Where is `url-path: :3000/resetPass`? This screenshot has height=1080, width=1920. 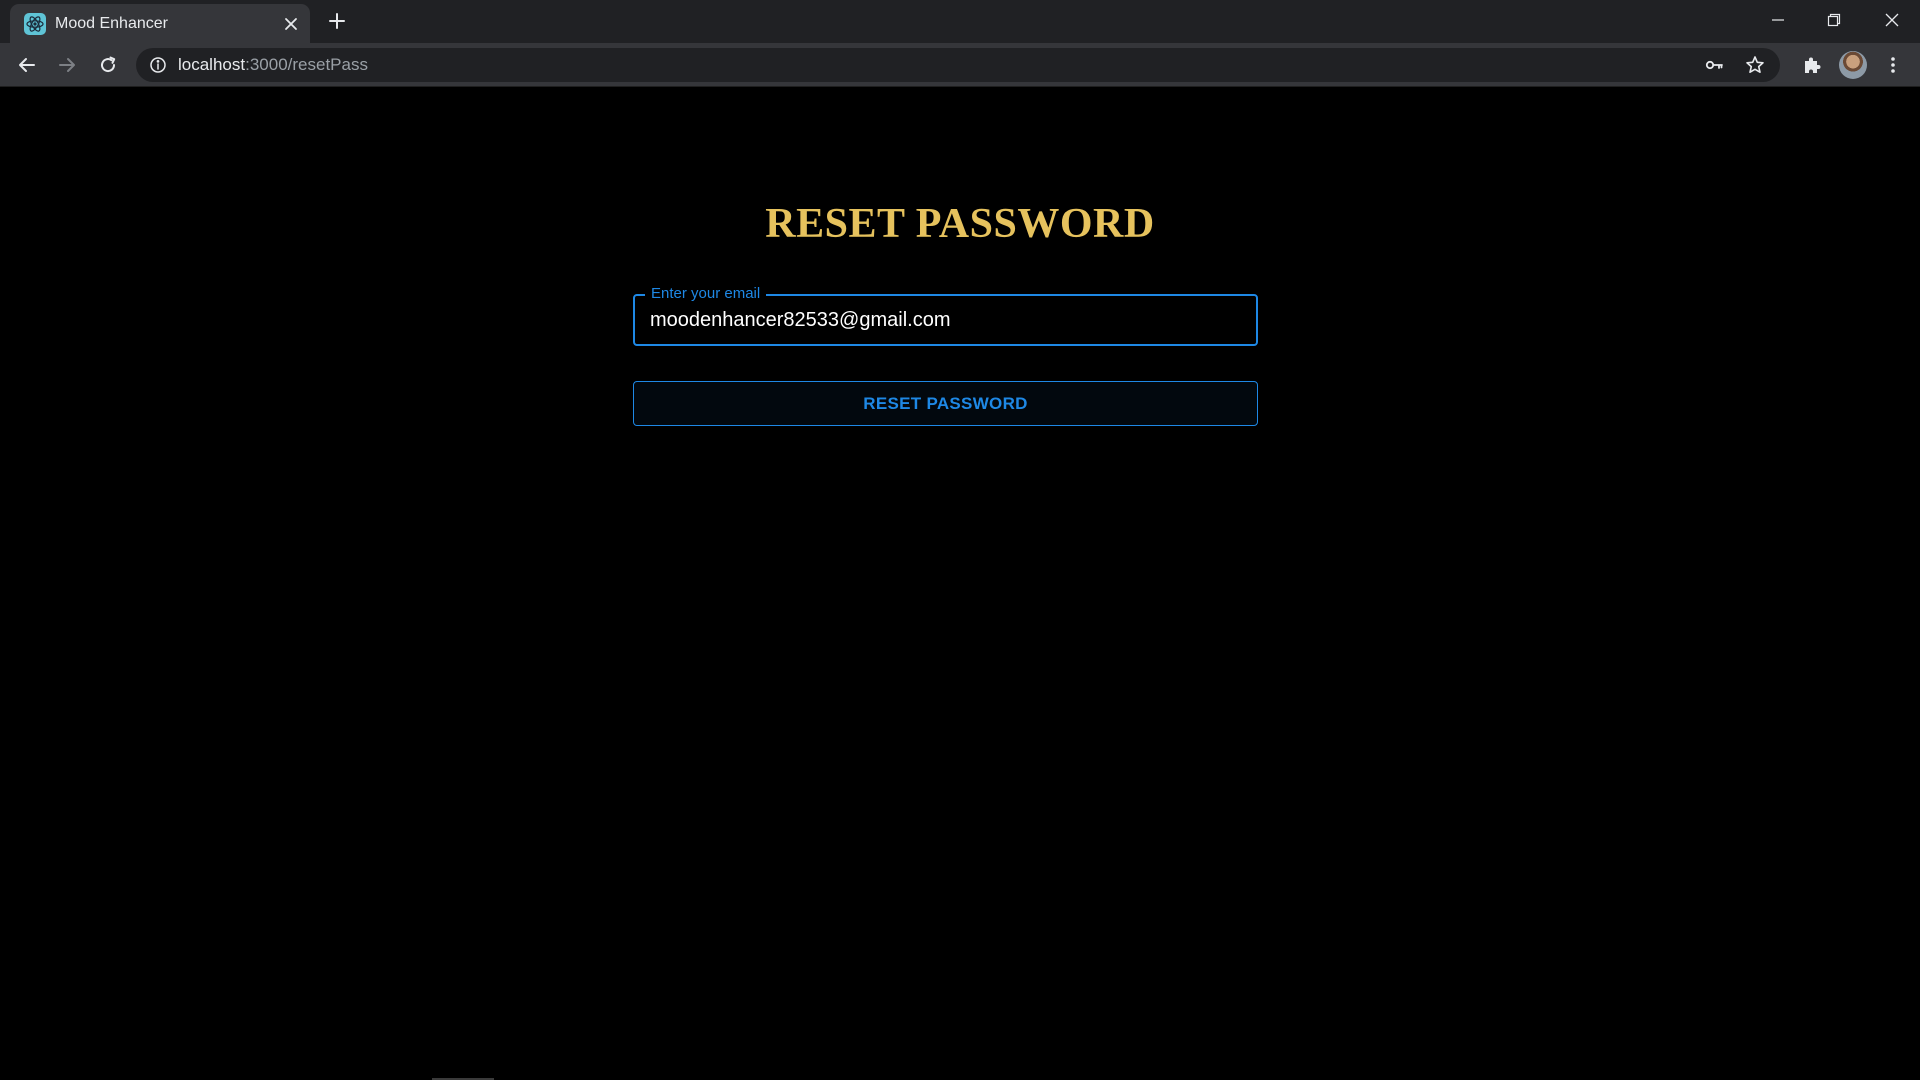 url-path: :3000/resetPass is located at coordinates (306, 64).